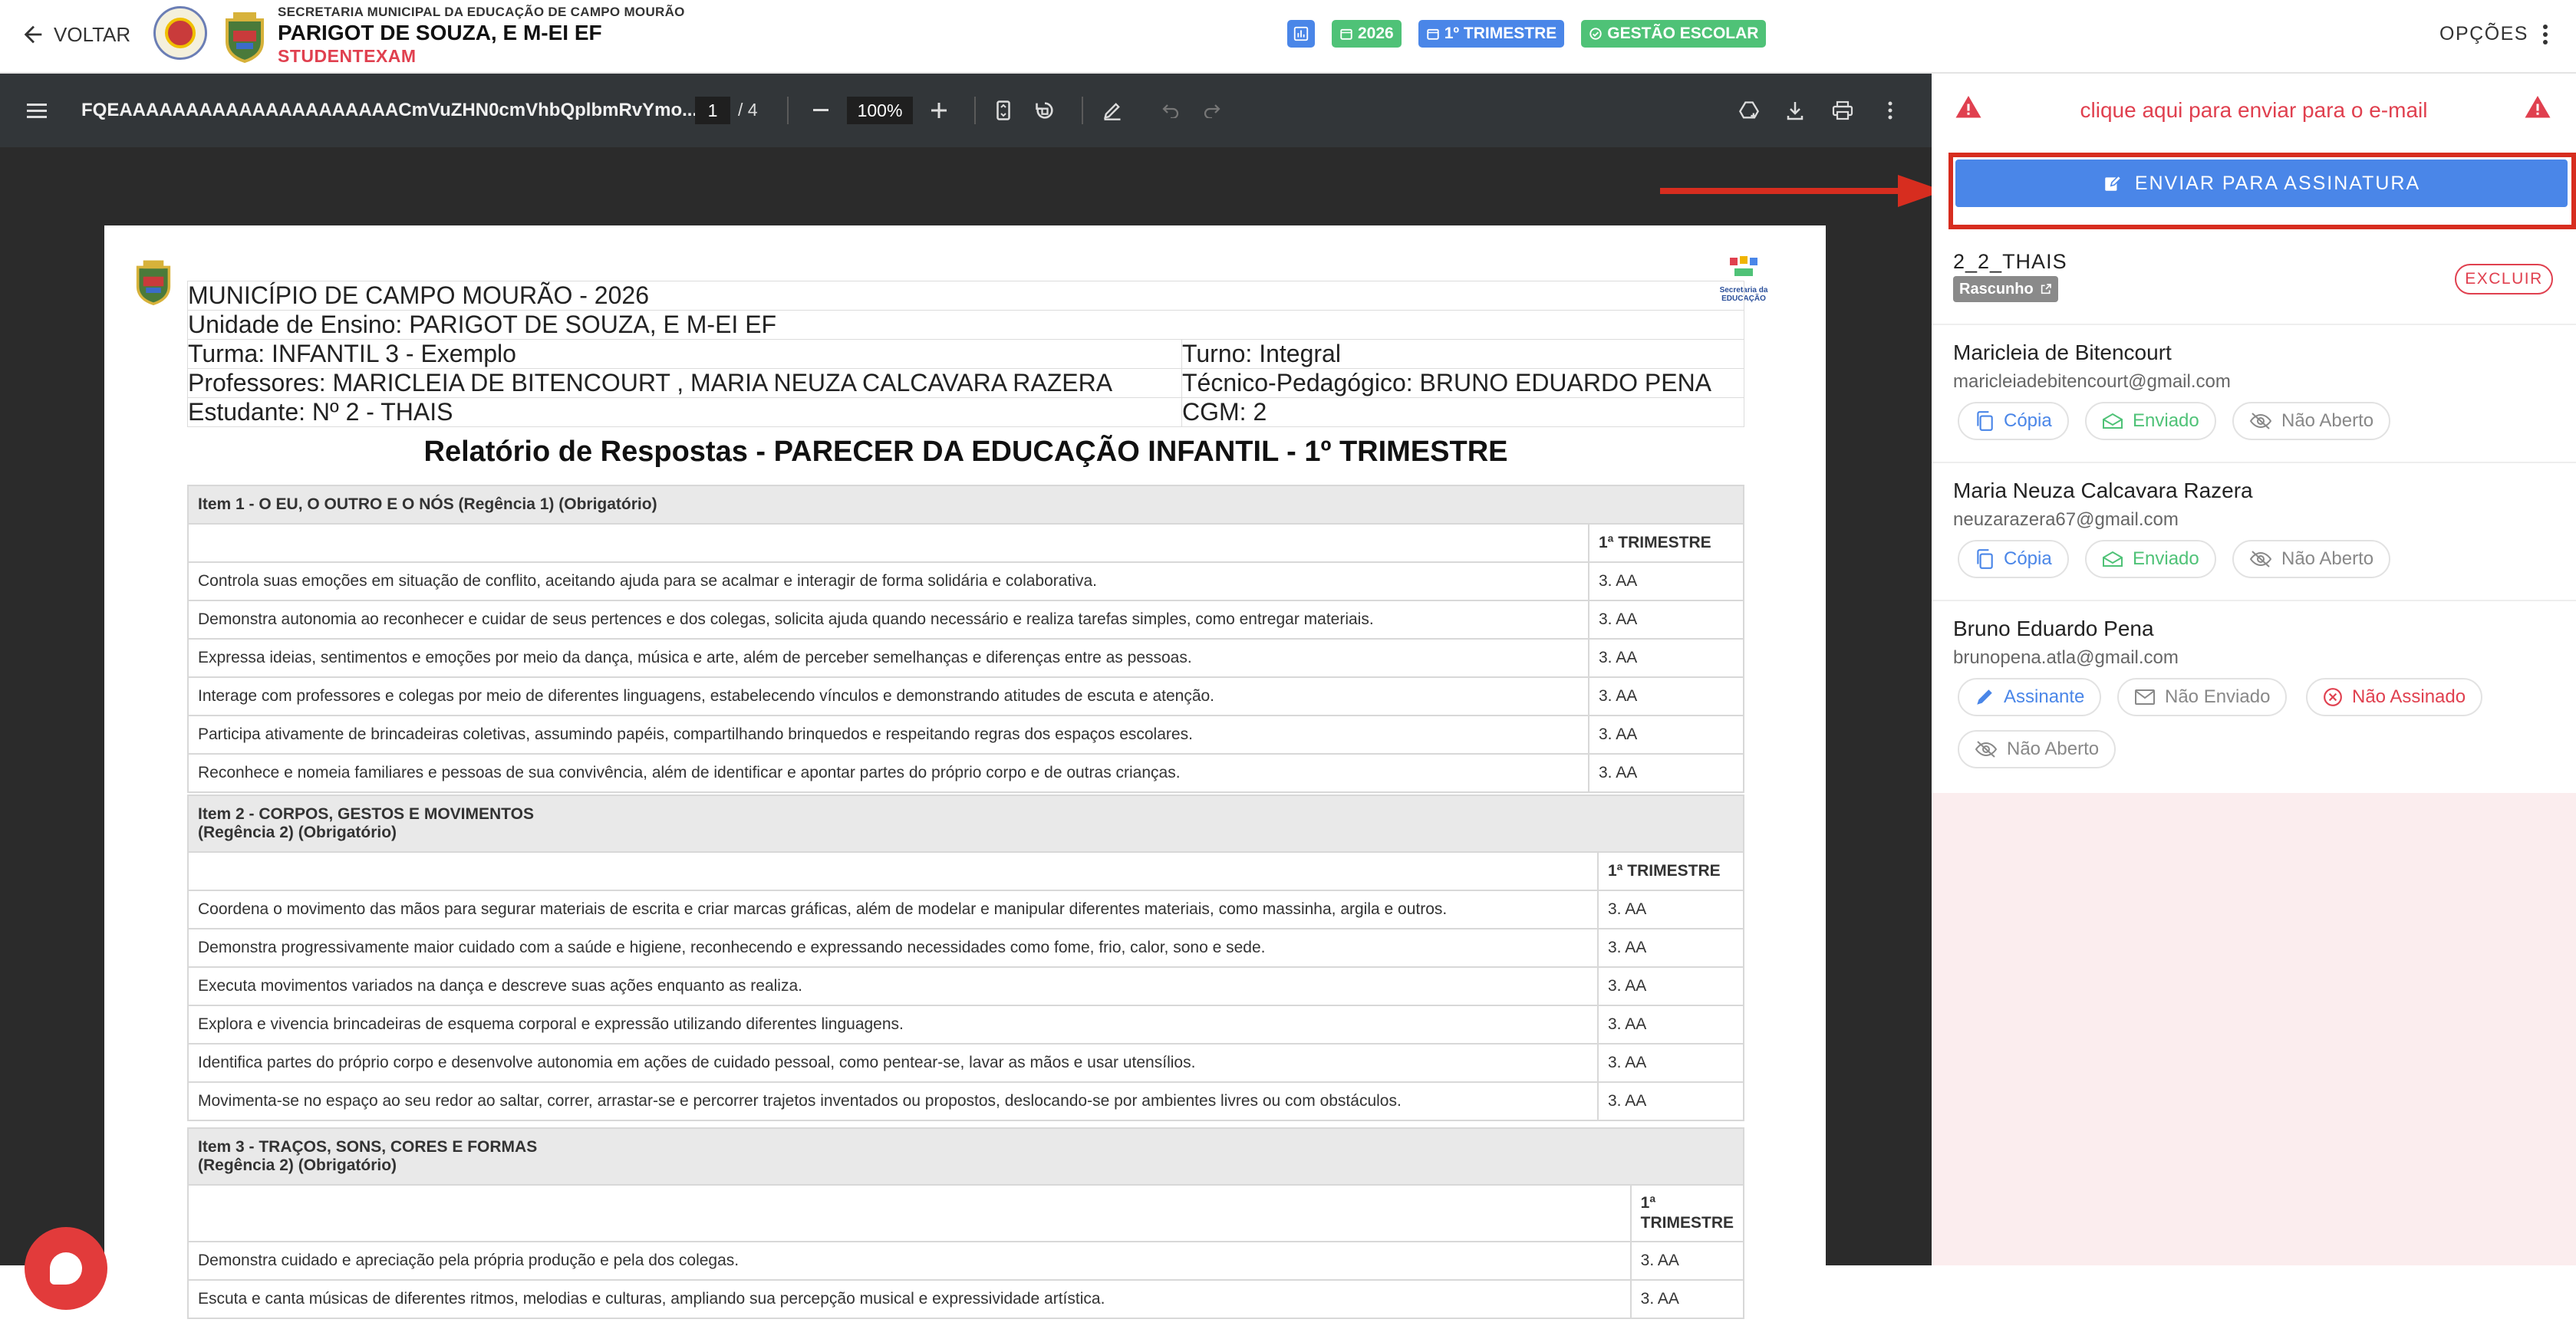 This screenshot has width=2576, height=1339. What do you see at coordinates (368, 1147) in the screenshot?
I see `item-3-title-line1: Item 3 - TRAÇOS, SONS, CORES E FORMAS` at bounding box center [368, 1147].